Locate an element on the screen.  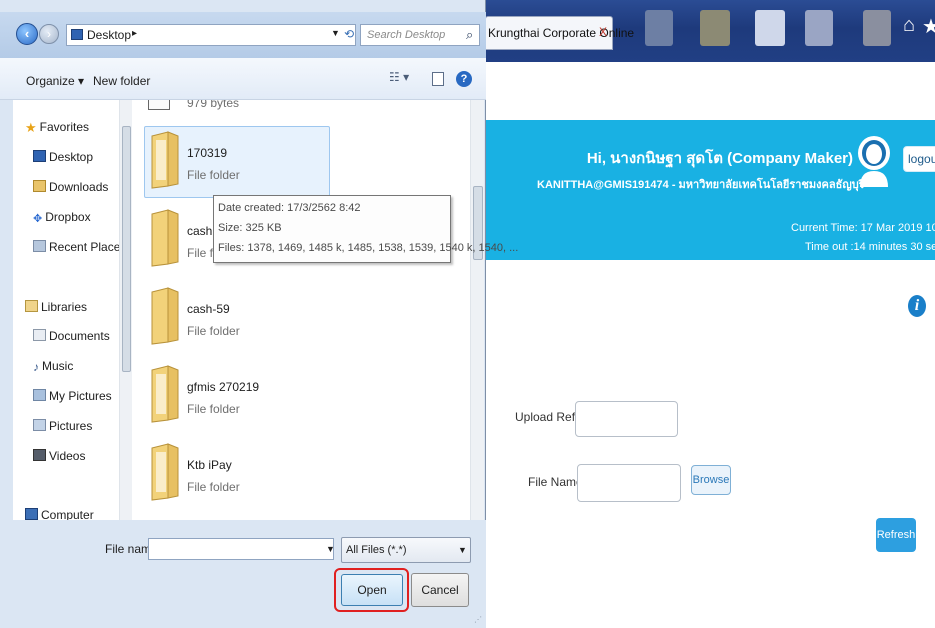
nav-computer: Computer is located at coordinates (59, 514).